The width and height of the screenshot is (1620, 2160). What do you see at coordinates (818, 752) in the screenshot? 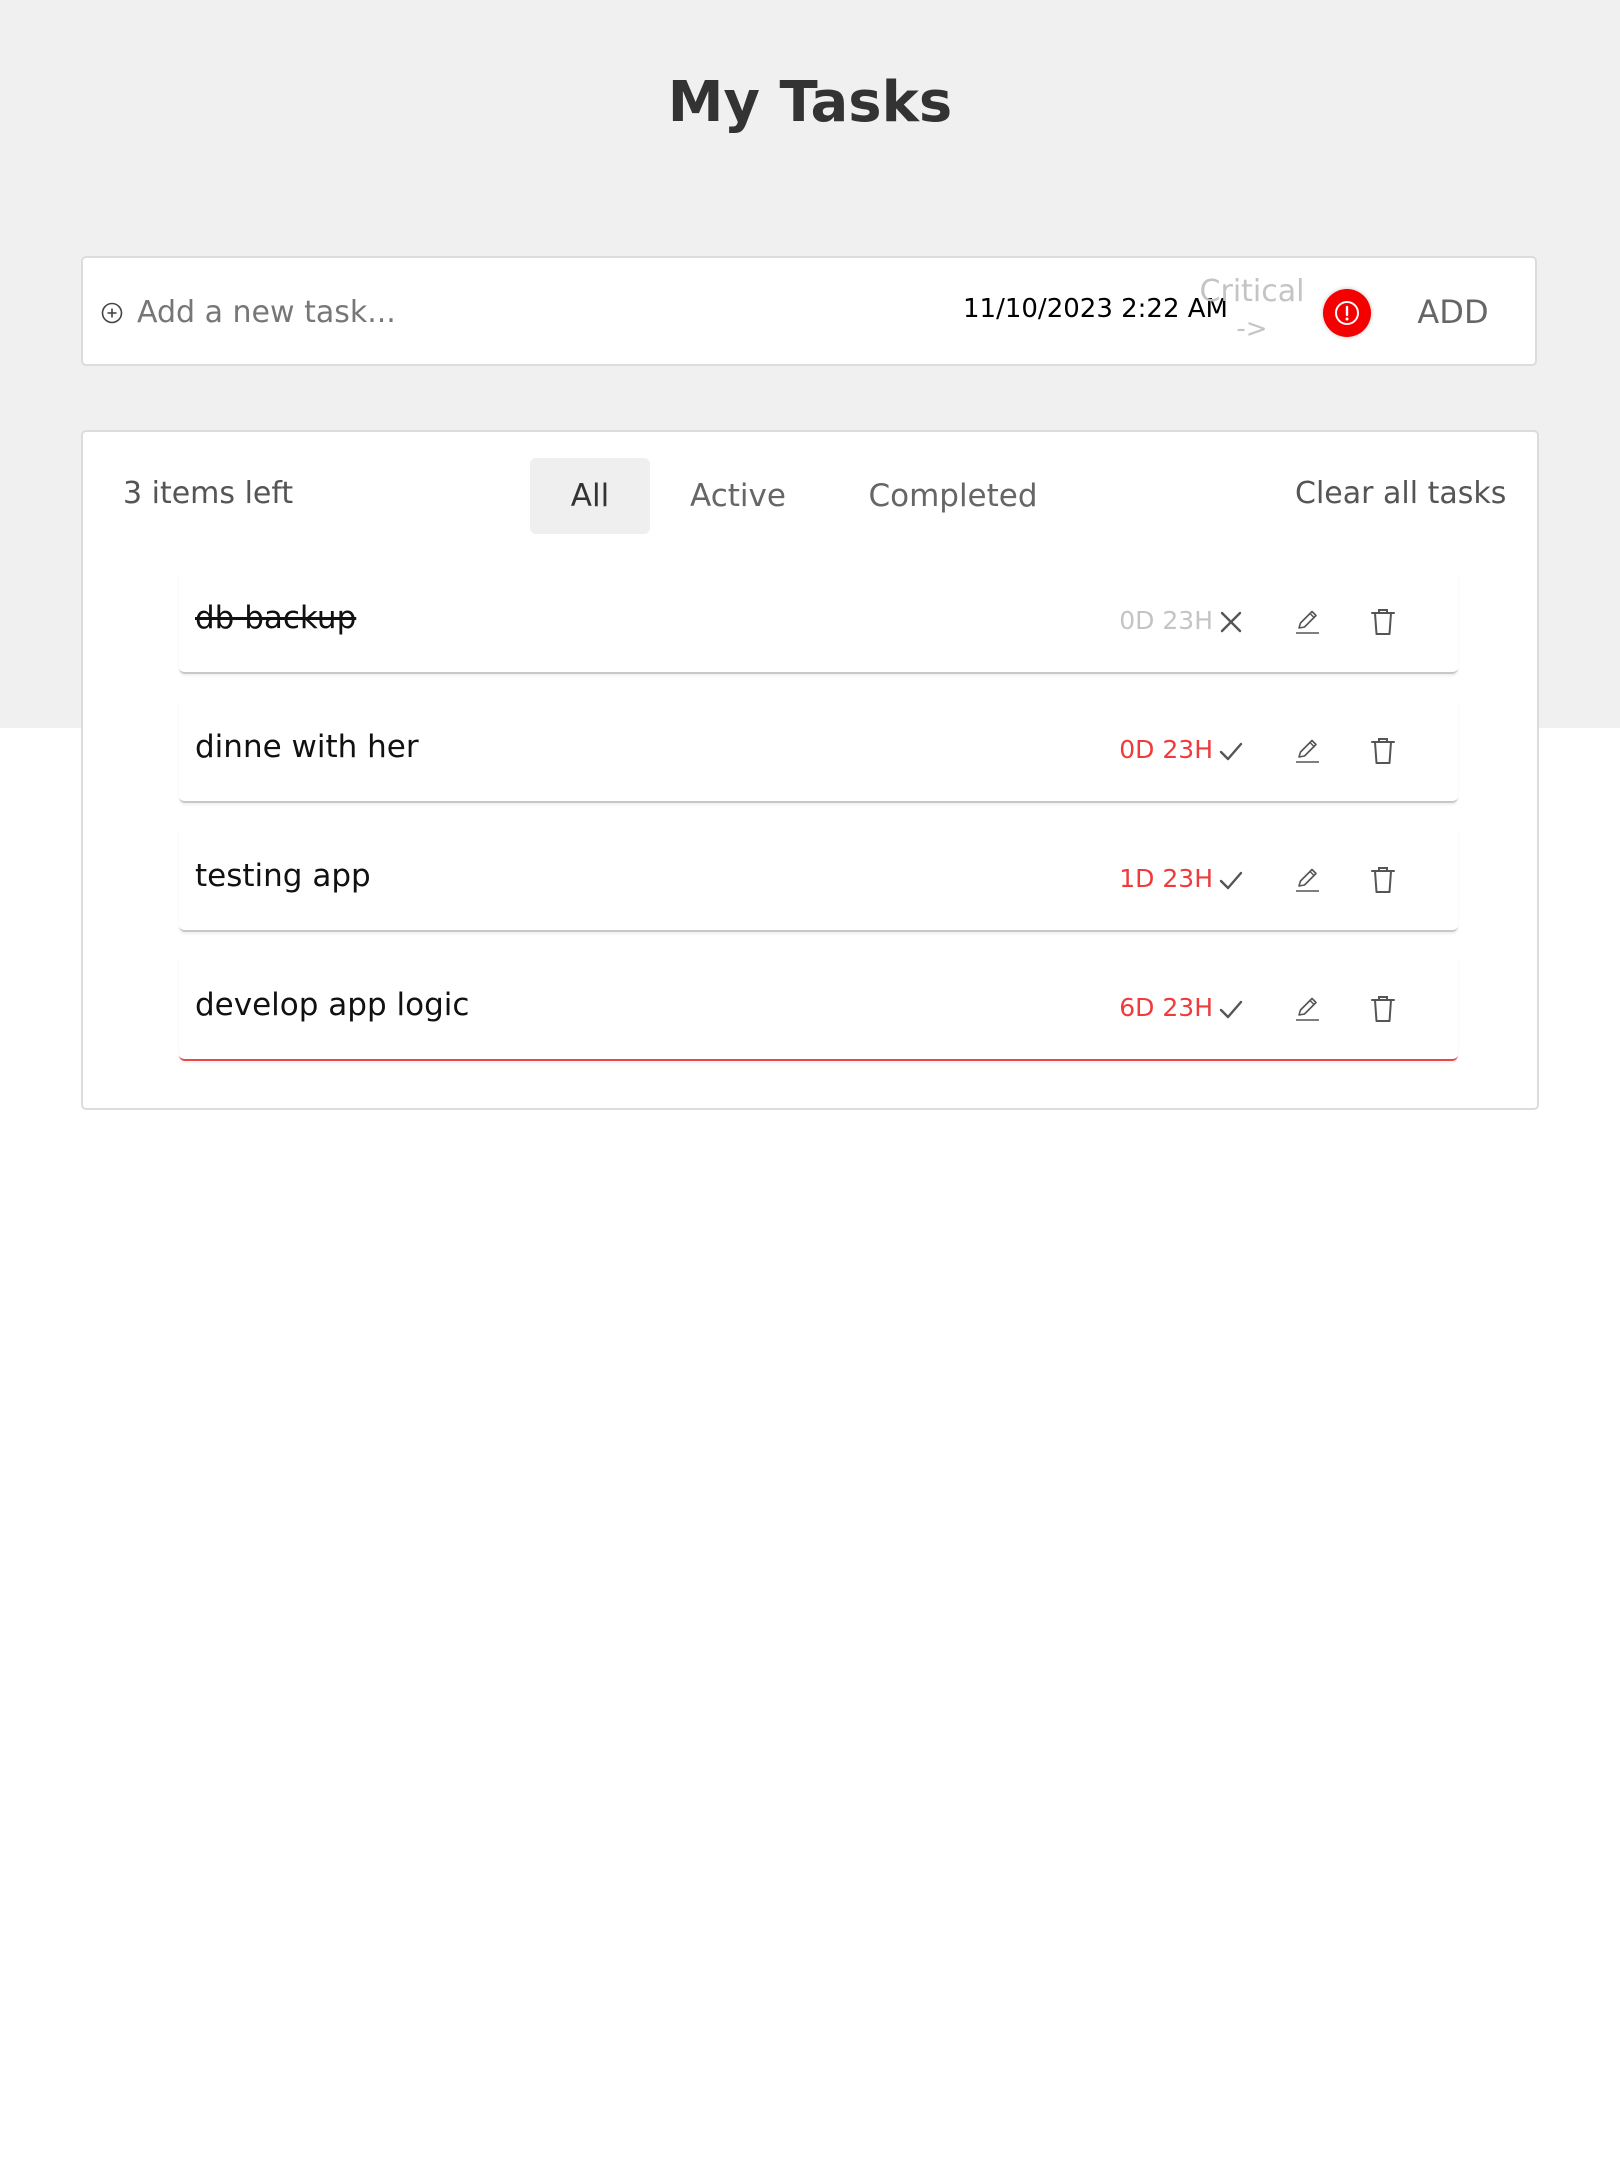
I see `task-row: dinne with her 0D 23H` at bounding box center [818, 752].